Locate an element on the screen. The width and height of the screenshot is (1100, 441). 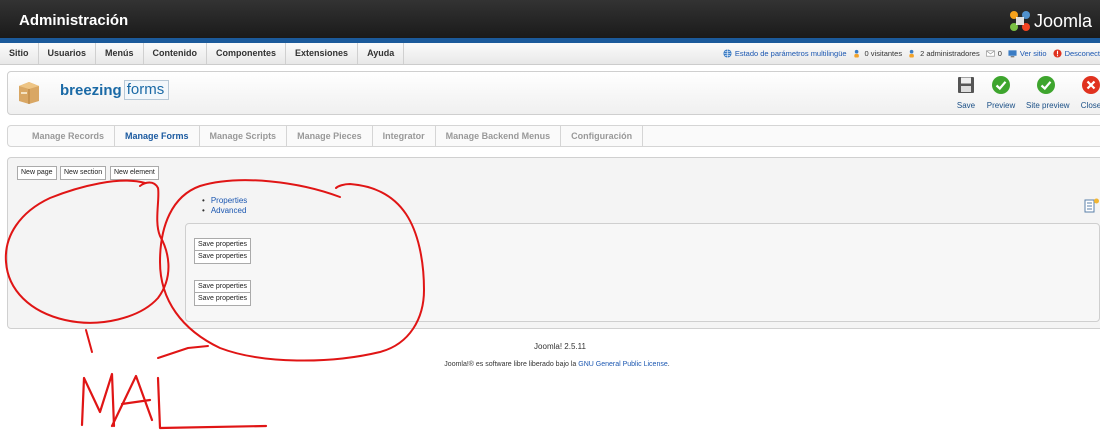
users-icon is located at coordinates (856, 53).